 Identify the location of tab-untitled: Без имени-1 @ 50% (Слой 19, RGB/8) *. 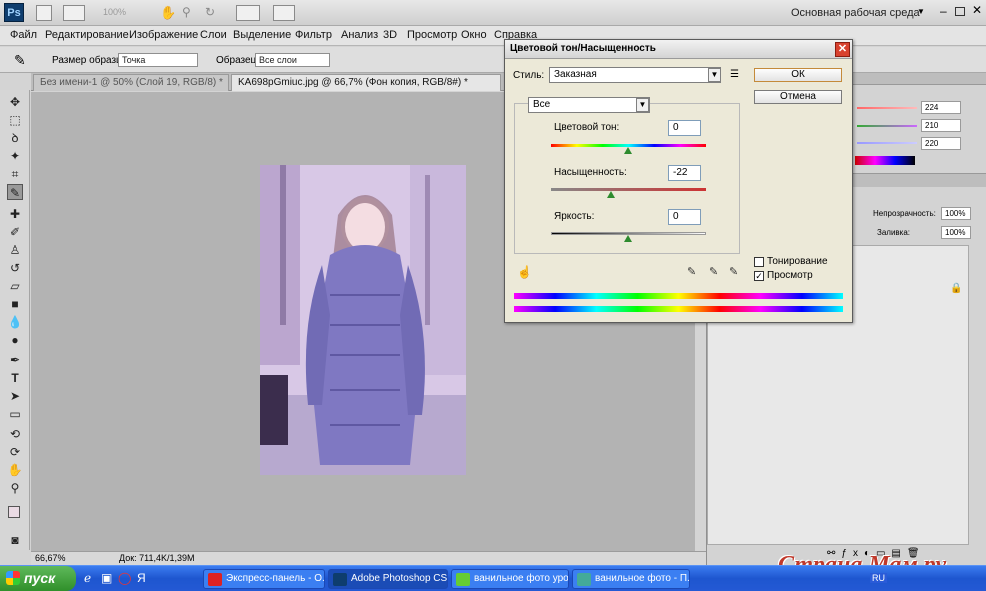
(131, 82).